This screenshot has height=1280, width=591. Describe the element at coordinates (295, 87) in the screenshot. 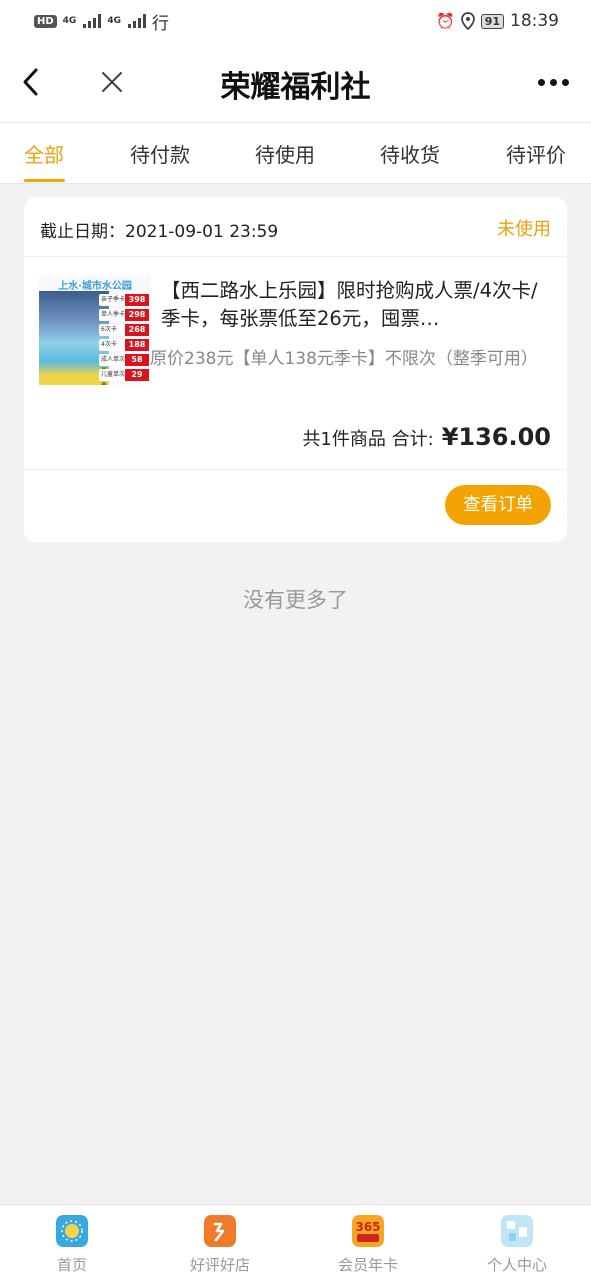

I see `page-title: 荣耀福利社` at that location.